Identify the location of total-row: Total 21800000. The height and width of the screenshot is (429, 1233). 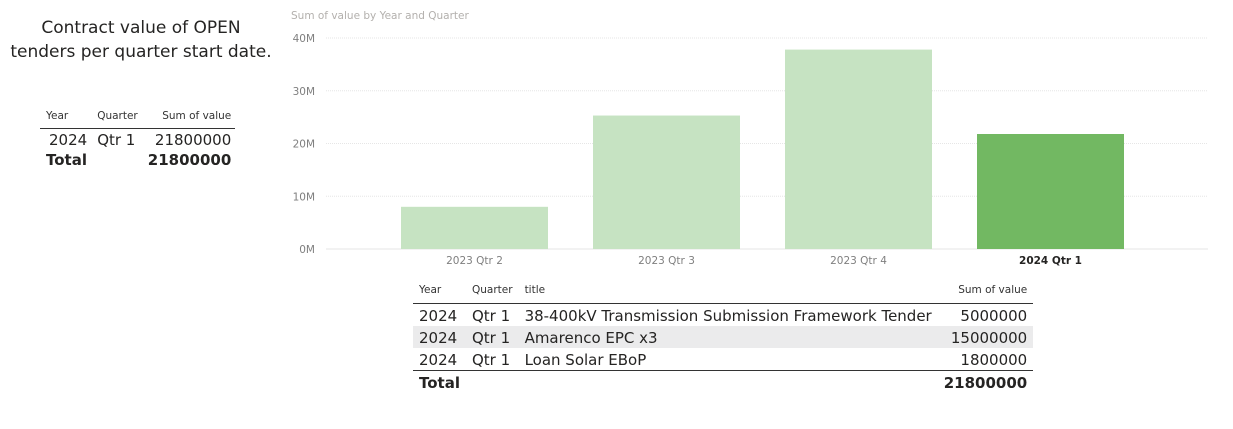
(723, 382).